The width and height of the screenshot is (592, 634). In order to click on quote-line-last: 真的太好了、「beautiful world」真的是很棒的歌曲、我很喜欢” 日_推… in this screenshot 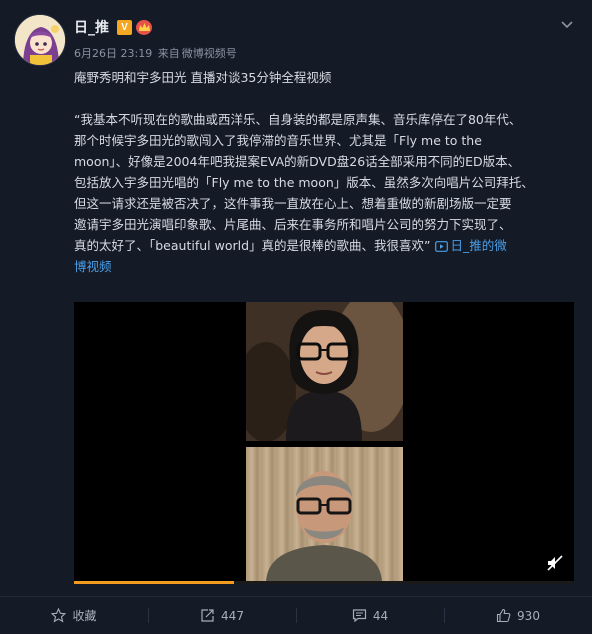, I will do `click(324, 245)`.